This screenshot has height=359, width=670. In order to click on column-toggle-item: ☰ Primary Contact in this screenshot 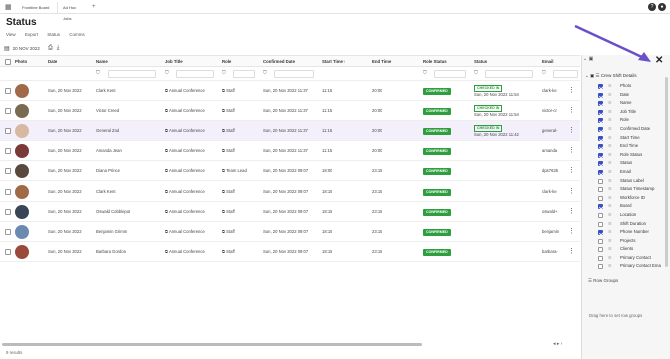, I will do `click(634, 258)`.